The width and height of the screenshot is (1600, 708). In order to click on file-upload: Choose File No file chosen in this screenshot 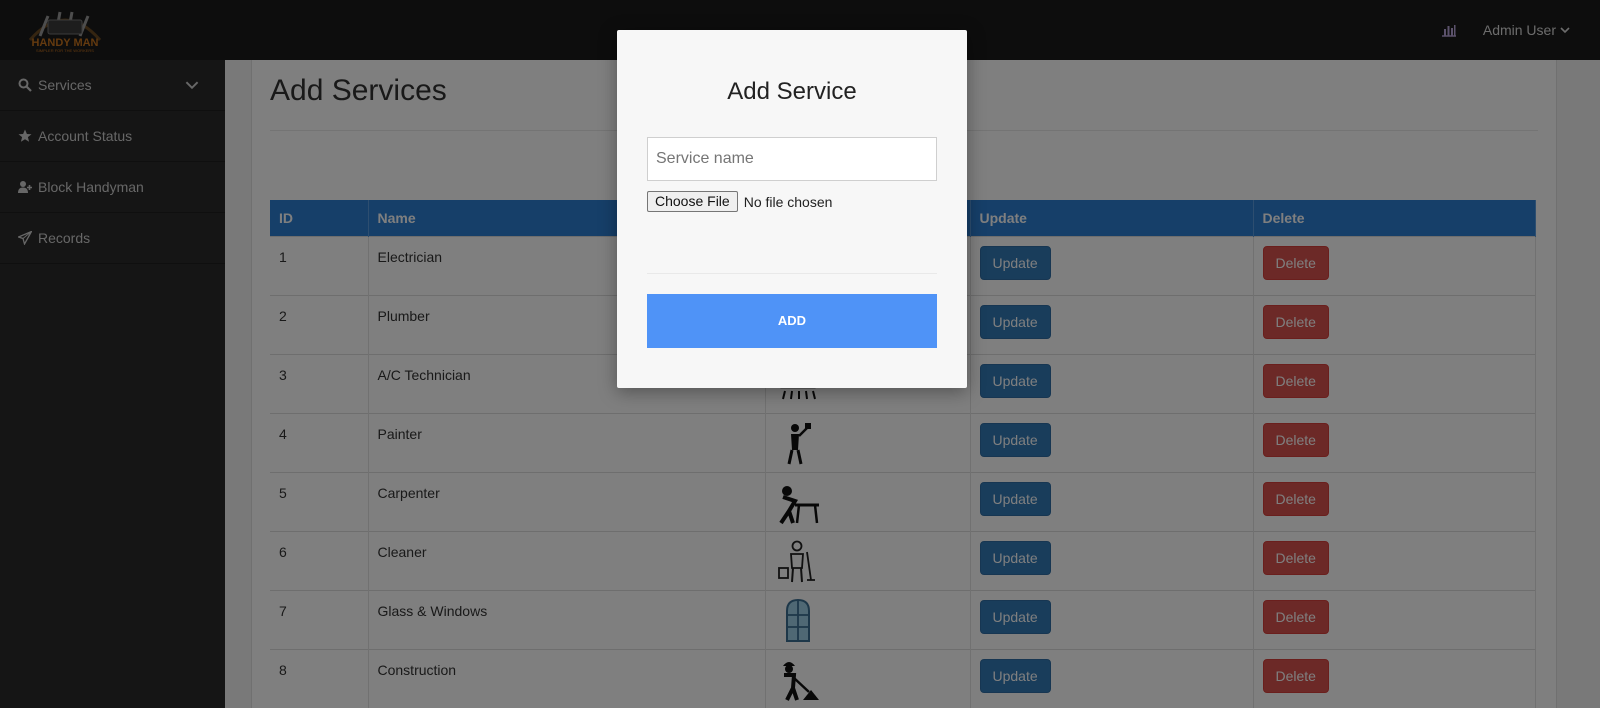, I will do `click(739, 201)`.